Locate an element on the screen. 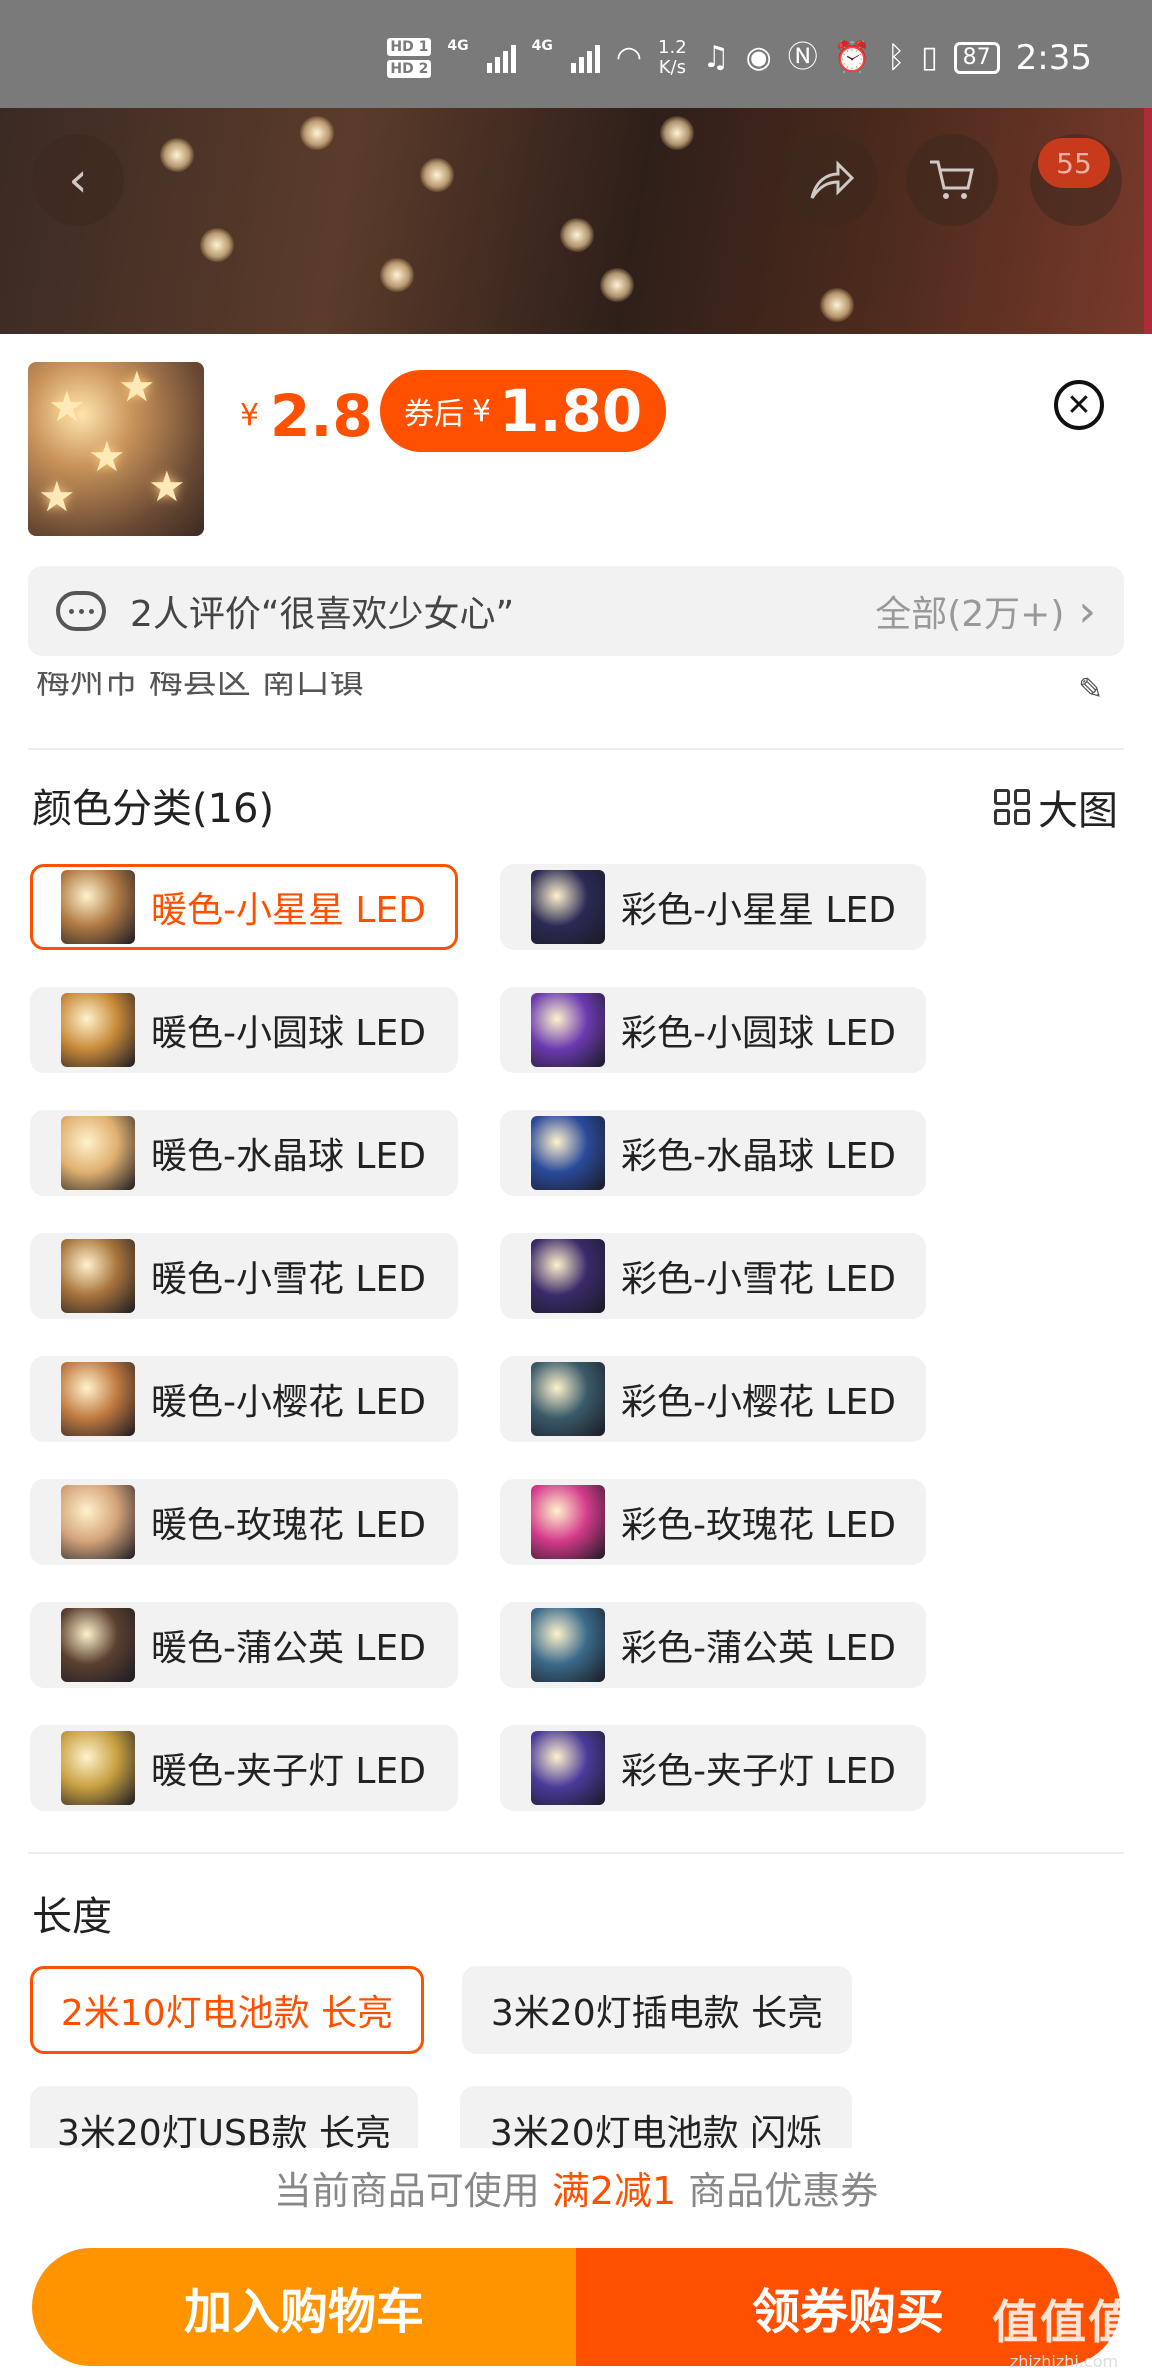 The height and width of the screenshot is (2376, 1152). length-option: 3米20灯电池款 闪烁 is located at coordinates (656, 2117).